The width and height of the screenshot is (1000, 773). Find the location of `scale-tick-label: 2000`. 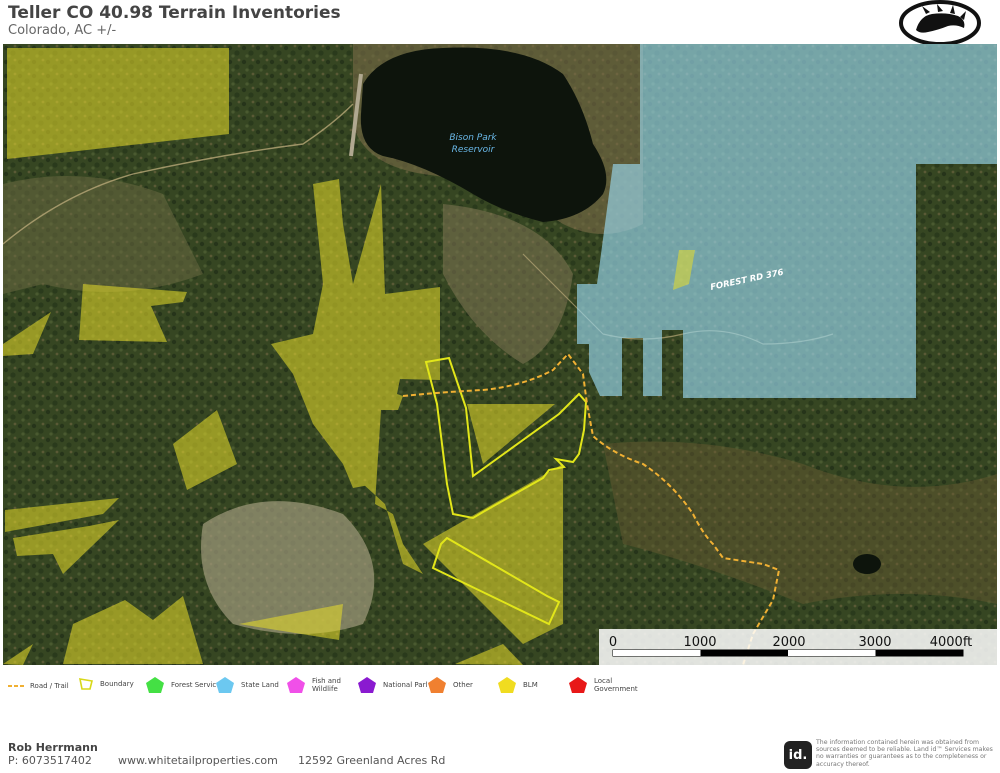

scale-tick-label: 2000 is located at coordinates (788, 642).